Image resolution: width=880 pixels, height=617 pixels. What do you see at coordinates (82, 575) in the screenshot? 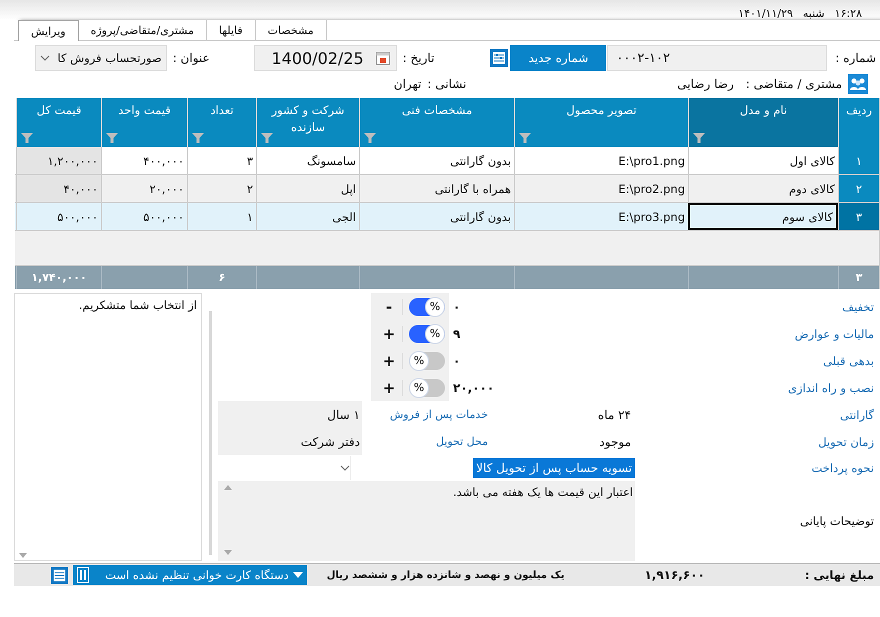
I see `card-reader-icon` at bounding box center [82, 575].